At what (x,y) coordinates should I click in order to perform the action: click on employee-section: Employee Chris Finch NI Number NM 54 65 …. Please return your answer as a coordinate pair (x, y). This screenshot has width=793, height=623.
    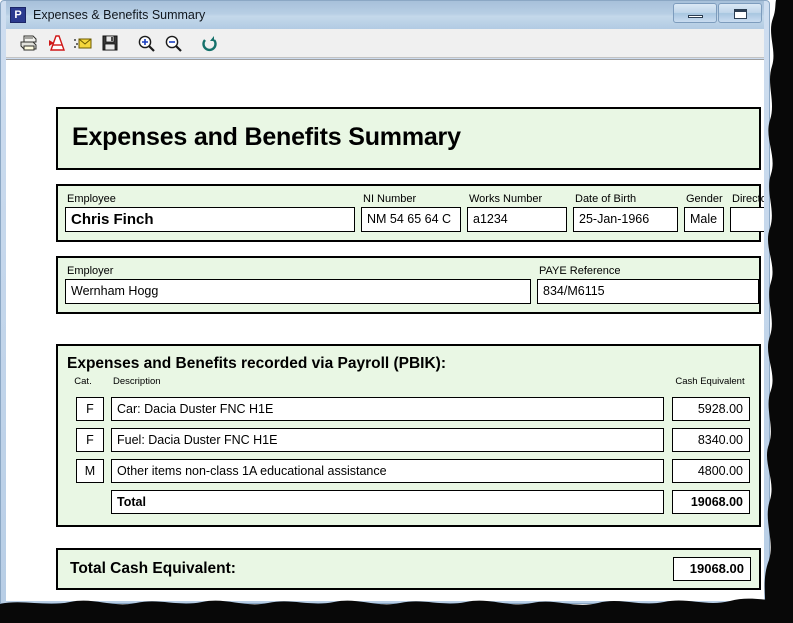
    Looking at the image, I should click on (410, 213).